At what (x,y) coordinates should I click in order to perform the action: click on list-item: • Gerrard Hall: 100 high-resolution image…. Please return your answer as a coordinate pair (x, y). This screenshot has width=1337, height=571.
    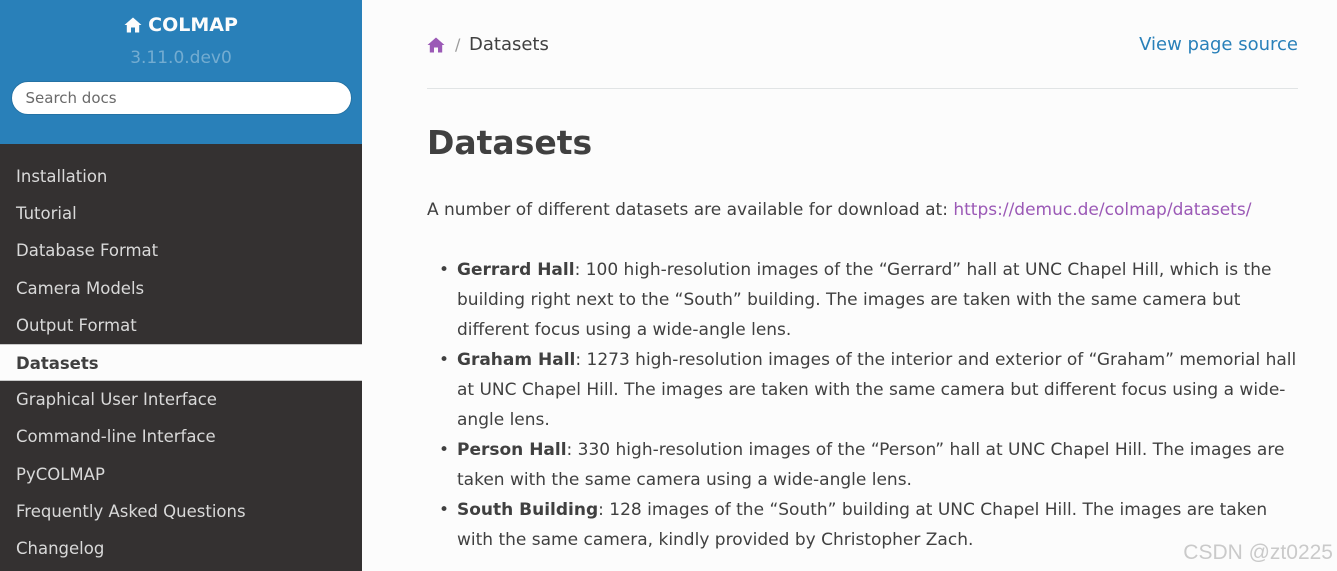
    Looking at the image, I should click on (868, 300).